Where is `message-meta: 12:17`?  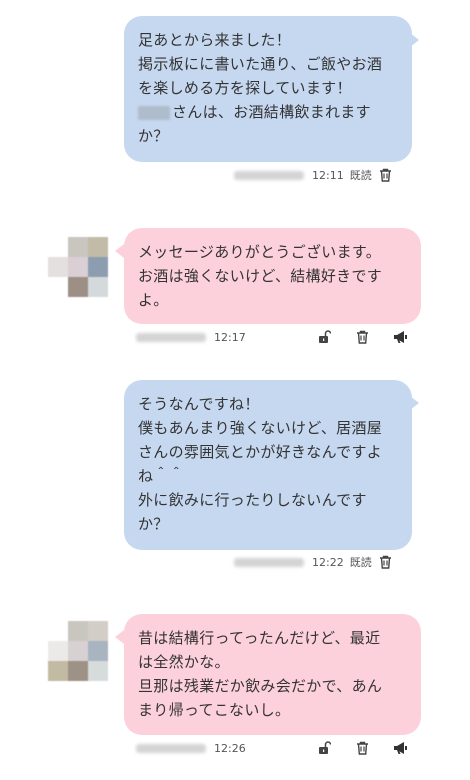
message-meta: 12:17 is located at coordinates (272, 337).